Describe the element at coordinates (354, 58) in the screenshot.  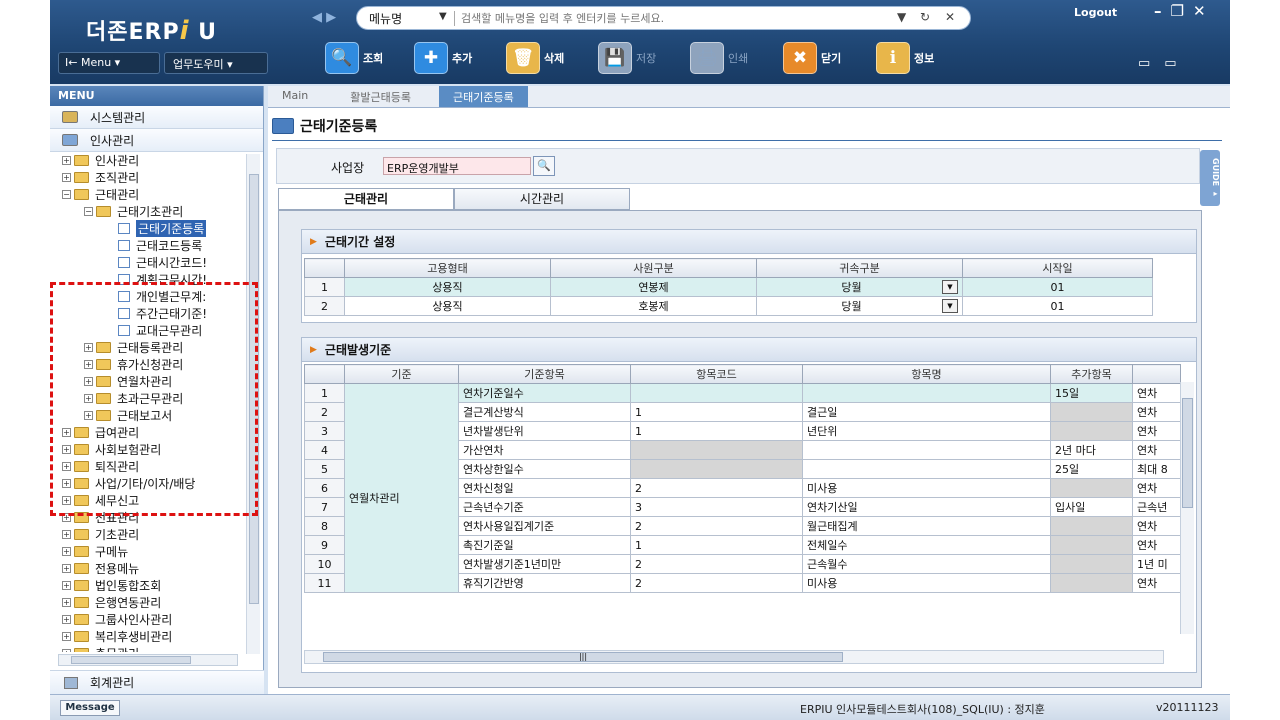
I see `toolbar-button-1: 🔍 조회` at that location.